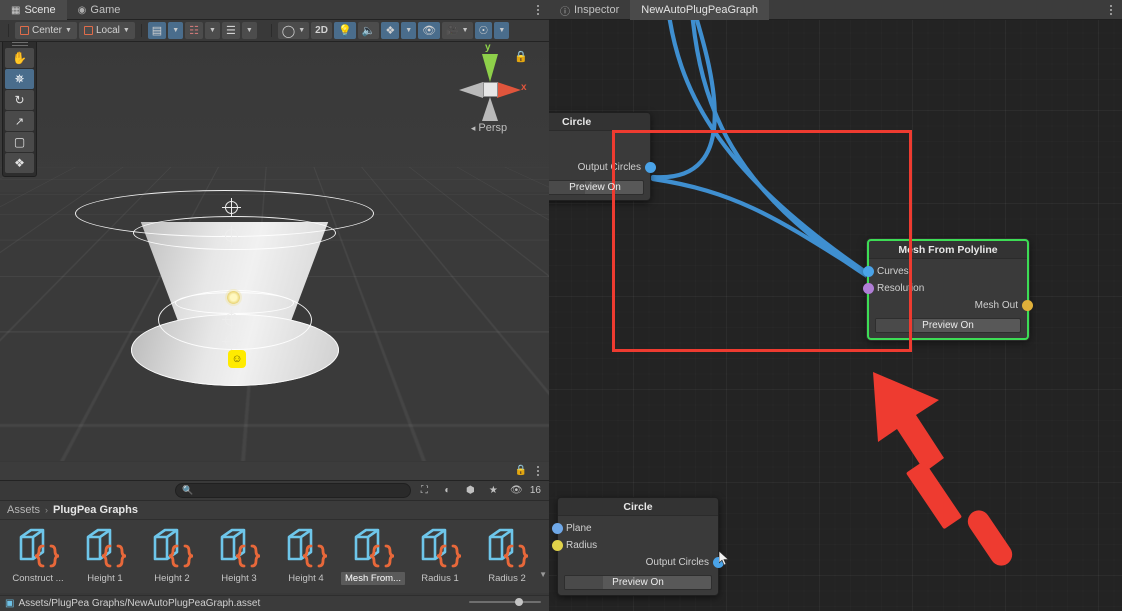 The height and width of the screenshot is (611, 1122). I want to click on scene-camera-button: 🎥 ▼, so click(457, 30).